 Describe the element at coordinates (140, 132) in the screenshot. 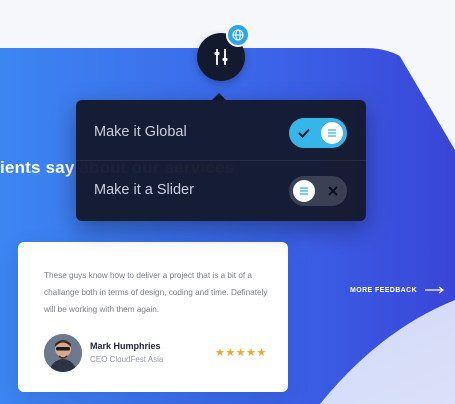

I see `global-option-label: Make it Global` at that location.